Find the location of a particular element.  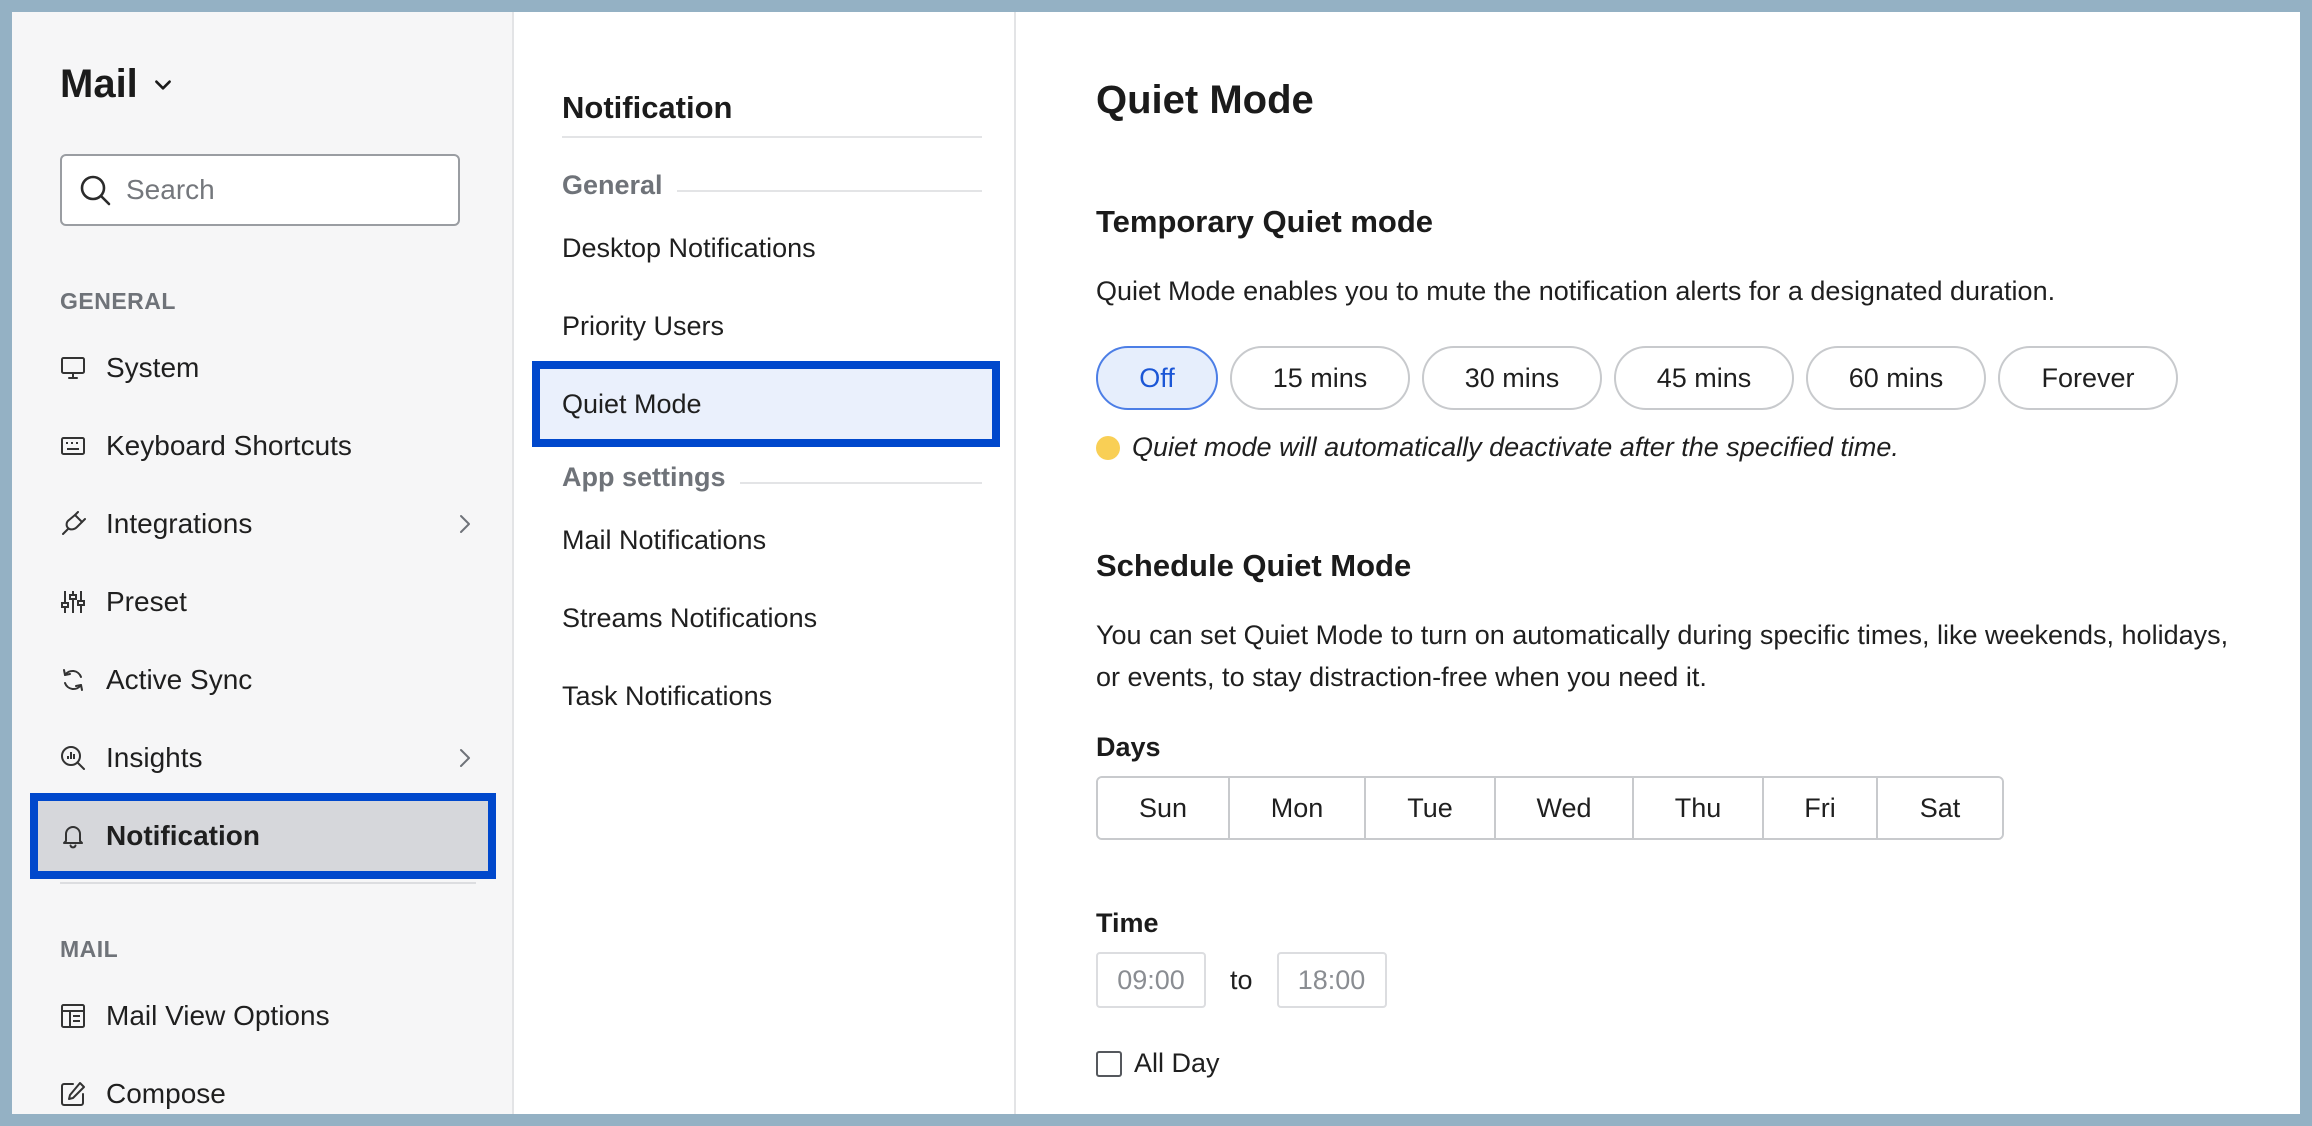

sidebar-item-label: Compose is located at coordinates (166, 1093).